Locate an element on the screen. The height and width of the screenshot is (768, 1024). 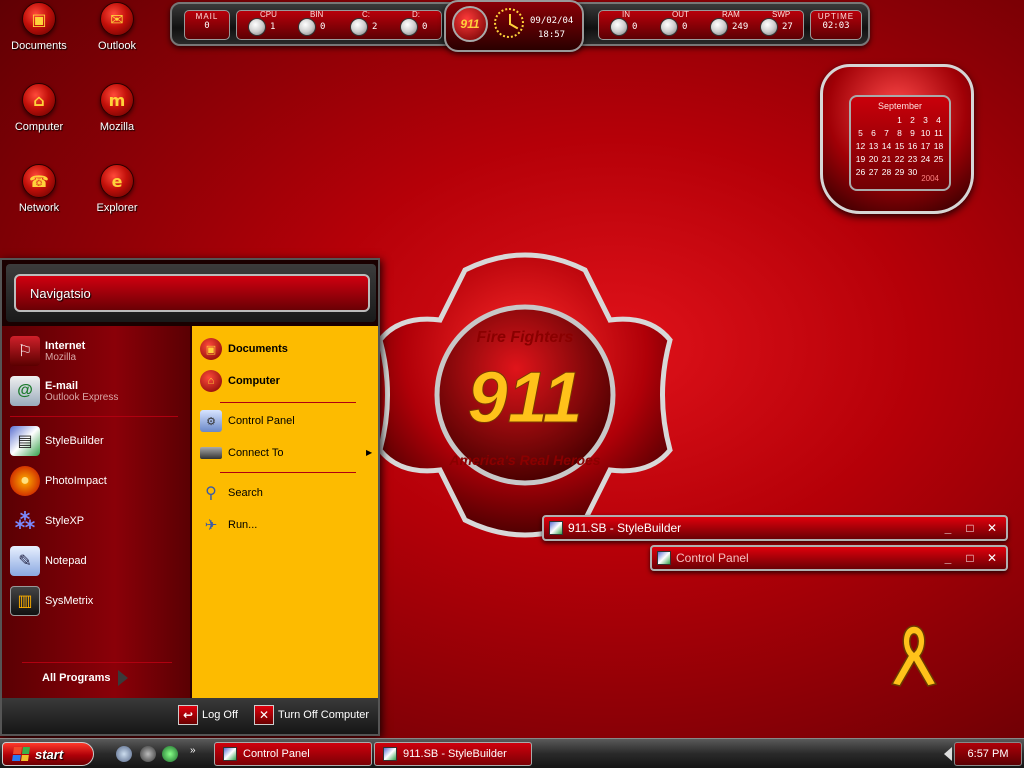
calendar-day: 29 is located at coordinates (899, 172).